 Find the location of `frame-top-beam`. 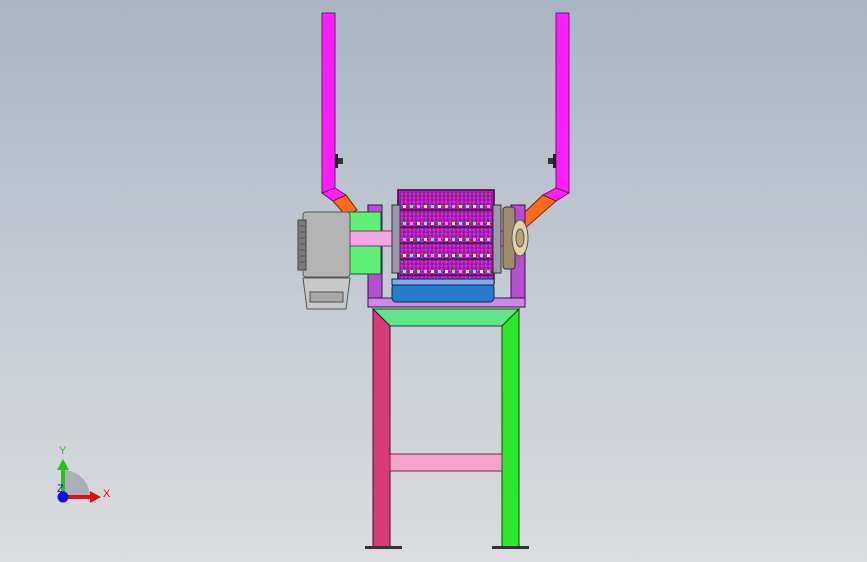

frame-top-beam is located at coordinates (446, 317).